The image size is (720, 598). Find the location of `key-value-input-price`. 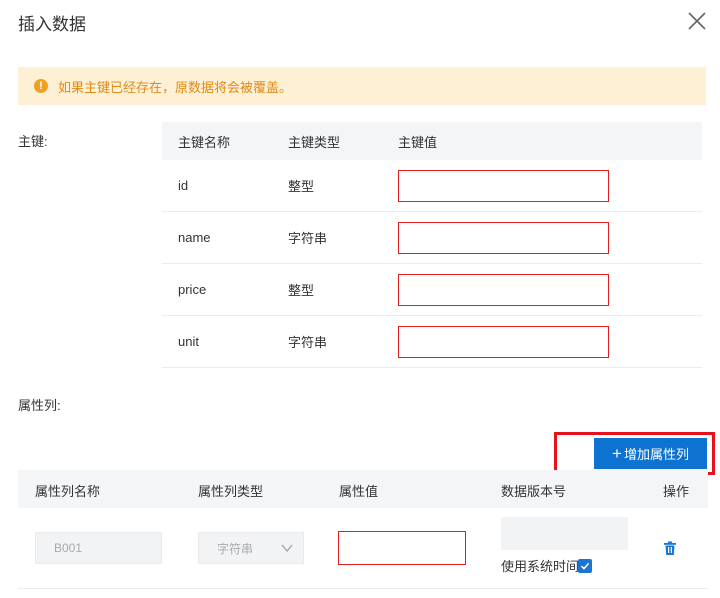

key-value-input-price is located at coordinates (503, 289).